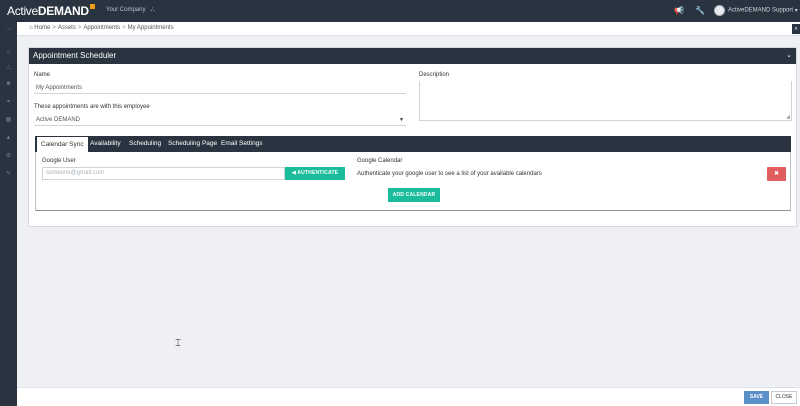 The width and height of the screenshot is (800, 406). Describe the element at coordinates (8, 174) in the screenshot. I see `tools-icon: ✎` at that location.